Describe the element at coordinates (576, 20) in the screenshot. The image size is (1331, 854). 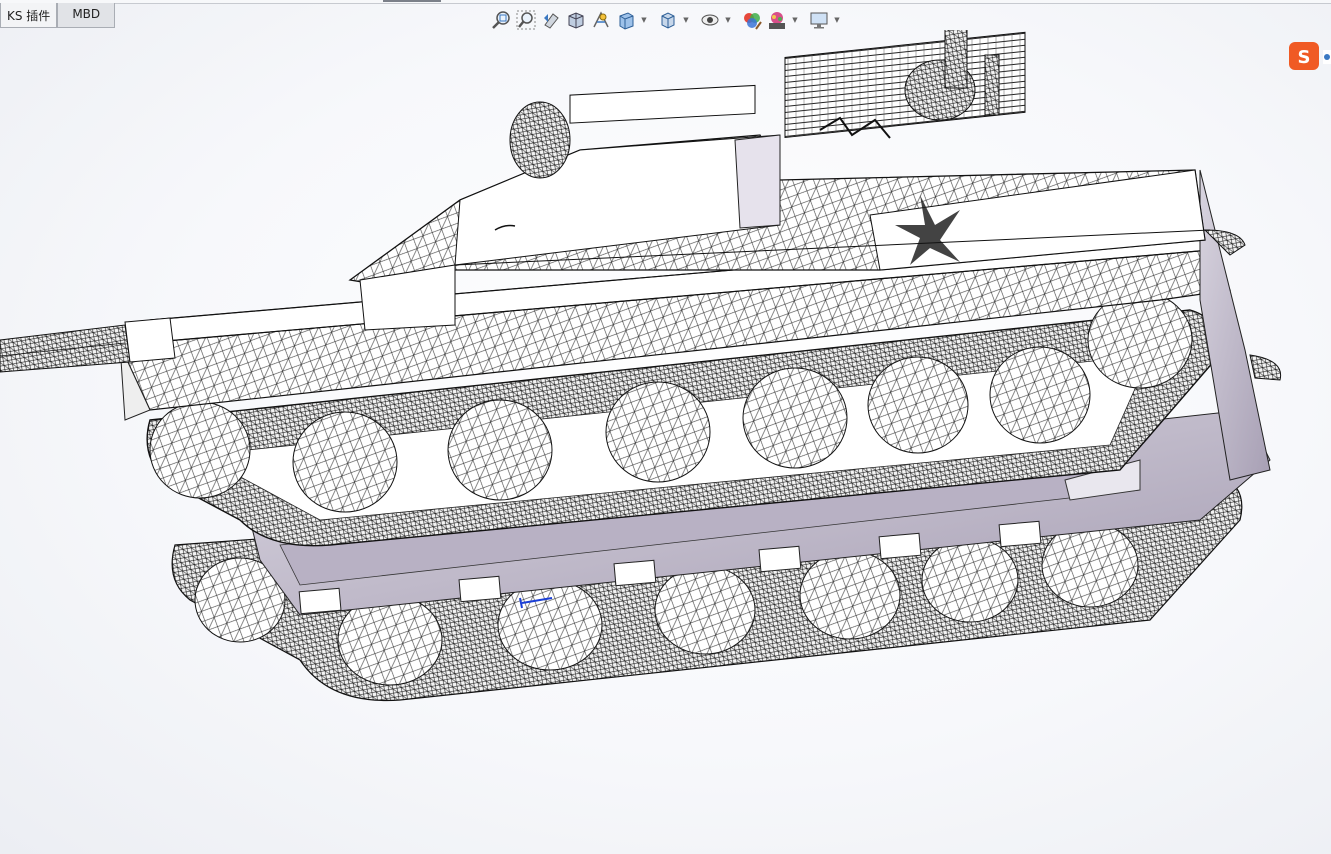
I see `section-view-icon` at that location.